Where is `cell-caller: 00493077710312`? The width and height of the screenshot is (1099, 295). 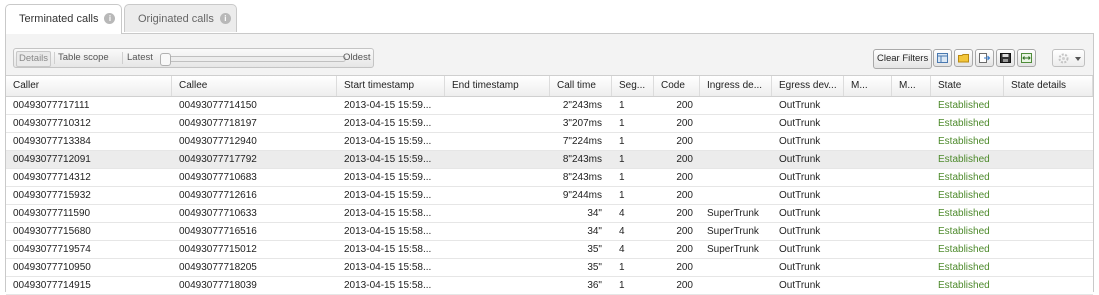 cell-caller: 00493077710312 is located at coordinates (52, 123).